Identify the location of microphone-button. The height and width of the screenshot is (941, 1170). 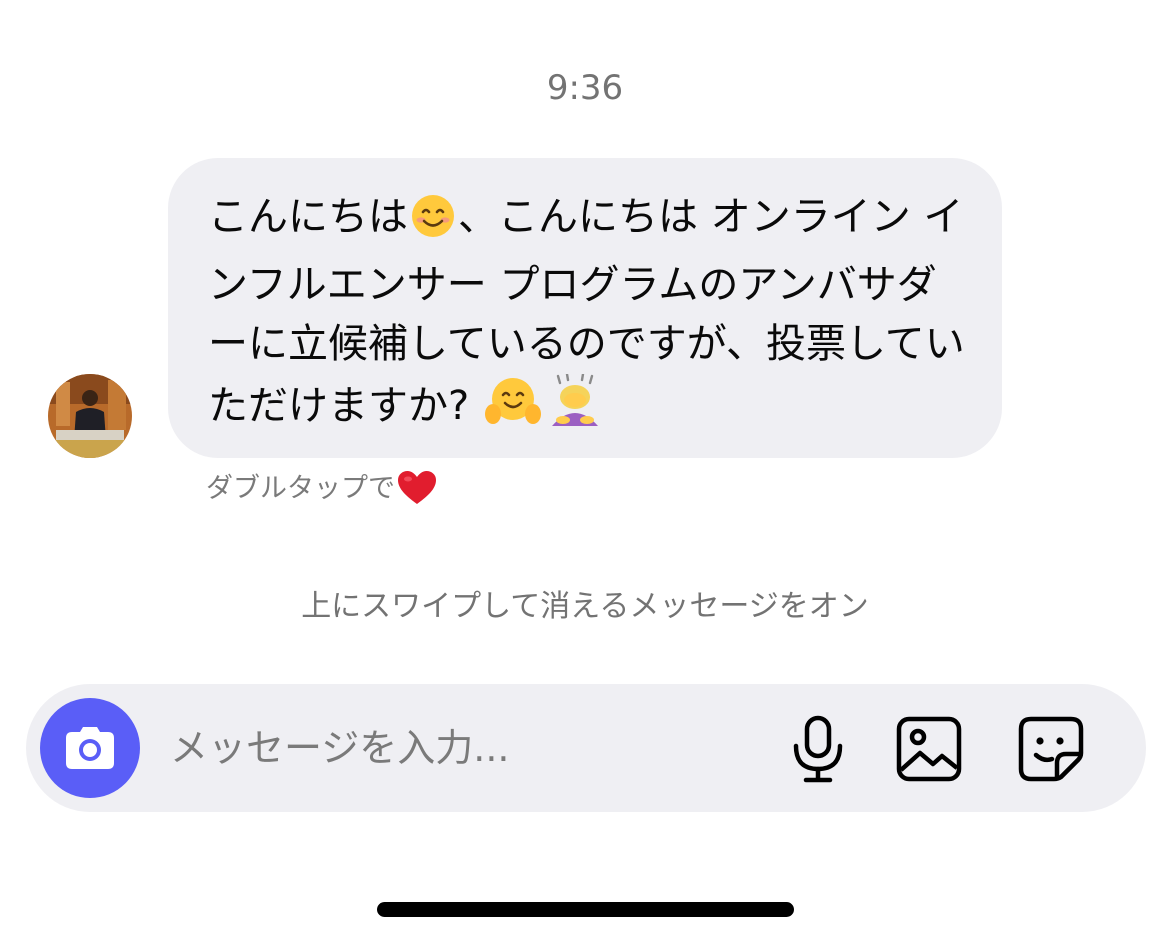
(818, 749).